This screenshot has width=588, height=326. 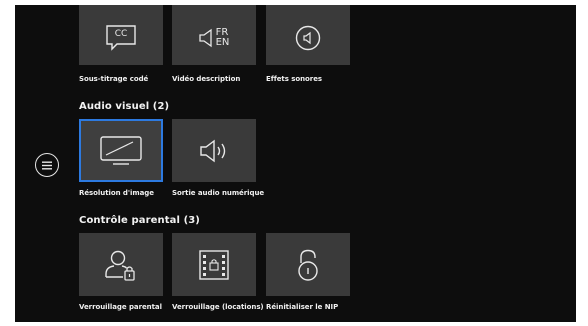 I want to click on picture-resolution-label: Résolution d'image, so click(x=116, y=193).